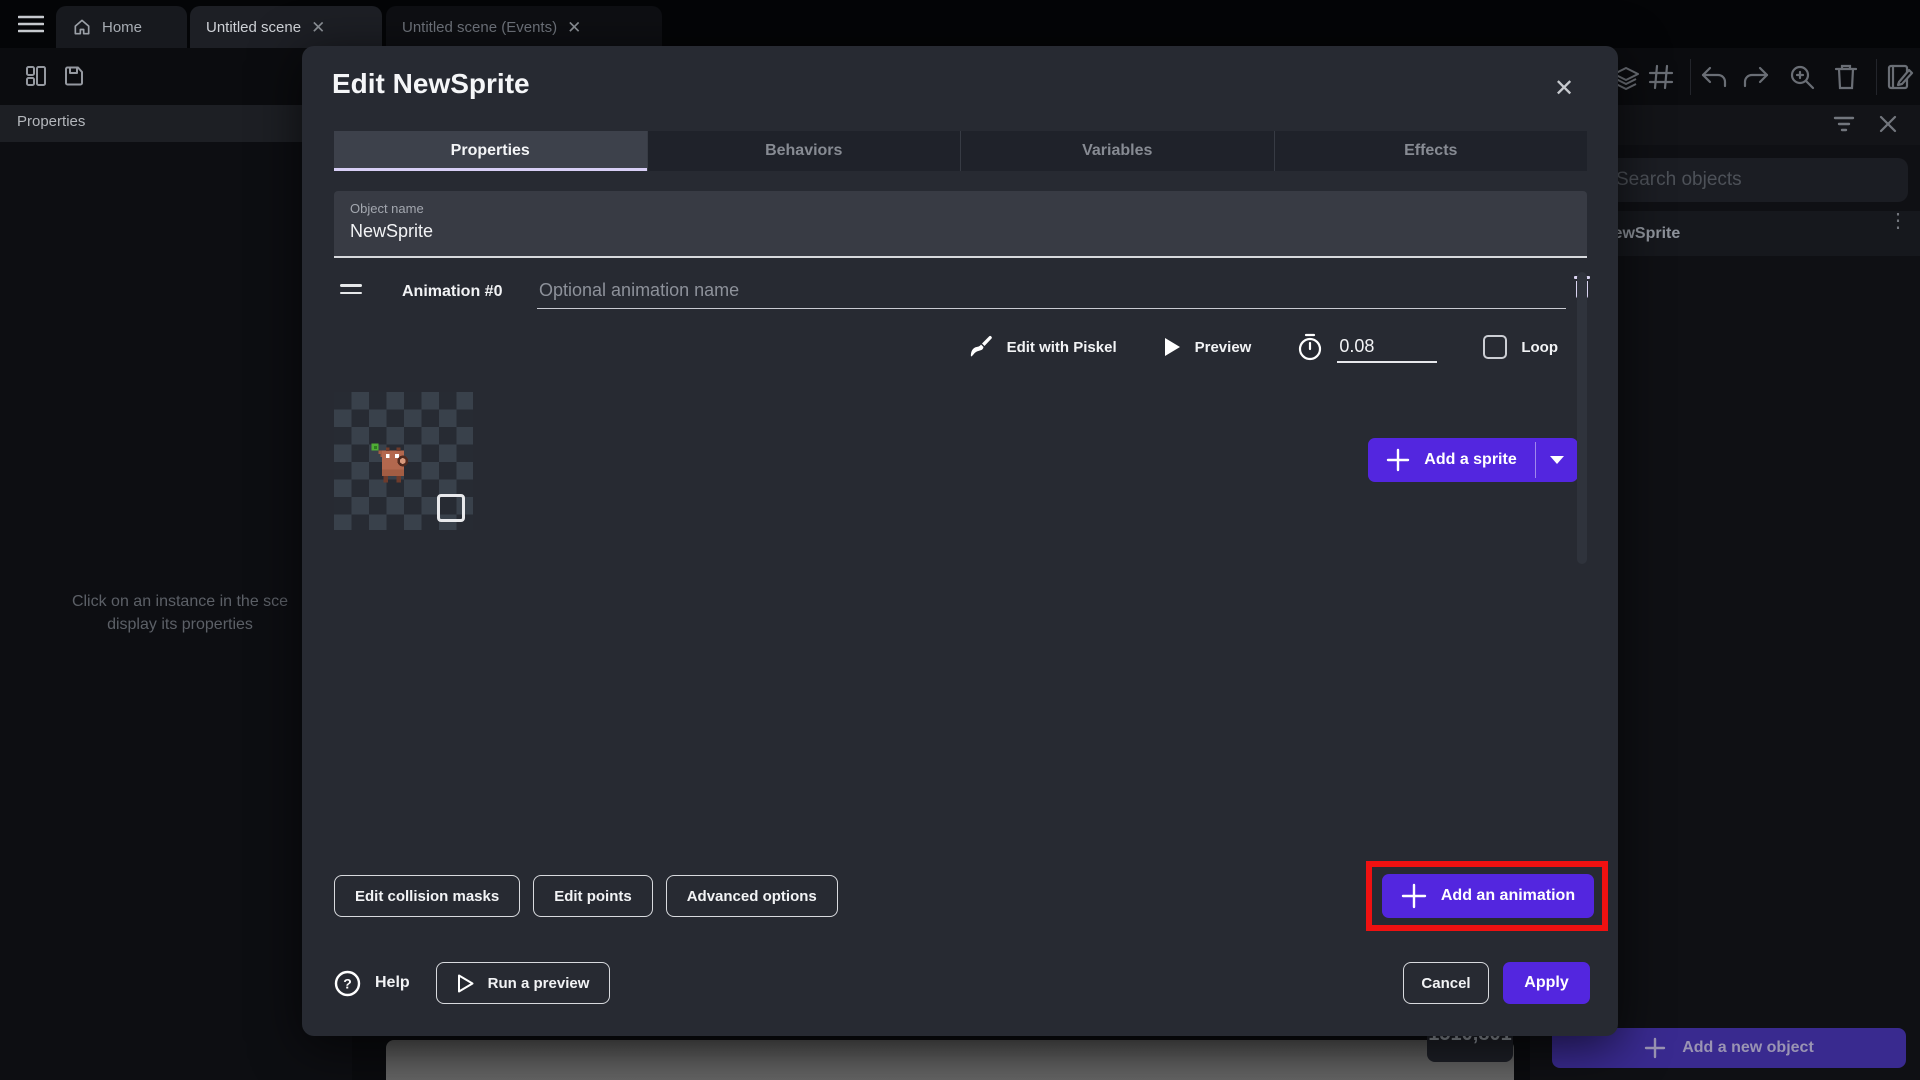 This screenshot has height=1080, width=1920. I want to click on apply-button: Apply, so click(1546, 983).